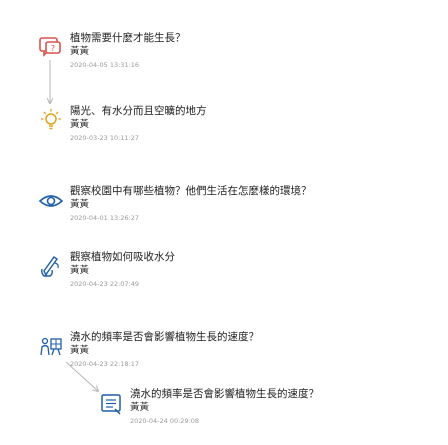  What do you see at coordinates (105, 284) in the screenshot?
I see `note-timestamp: 2020-04-23 22:07:49` at bounding box center [105, 284].